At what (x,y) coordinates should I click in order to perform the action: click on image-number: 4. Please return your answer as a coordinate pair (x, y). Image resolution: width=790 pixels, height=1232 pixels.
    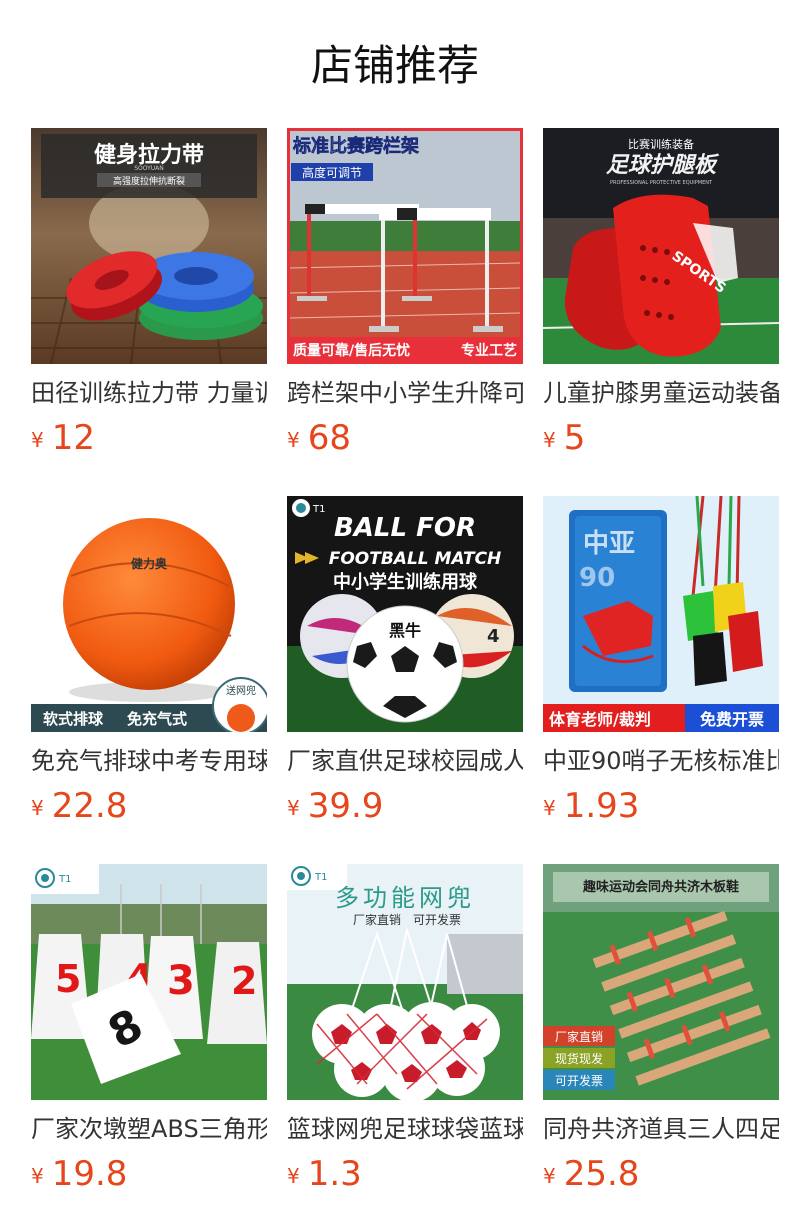
    Looking at the image, I should click on (493, 636).